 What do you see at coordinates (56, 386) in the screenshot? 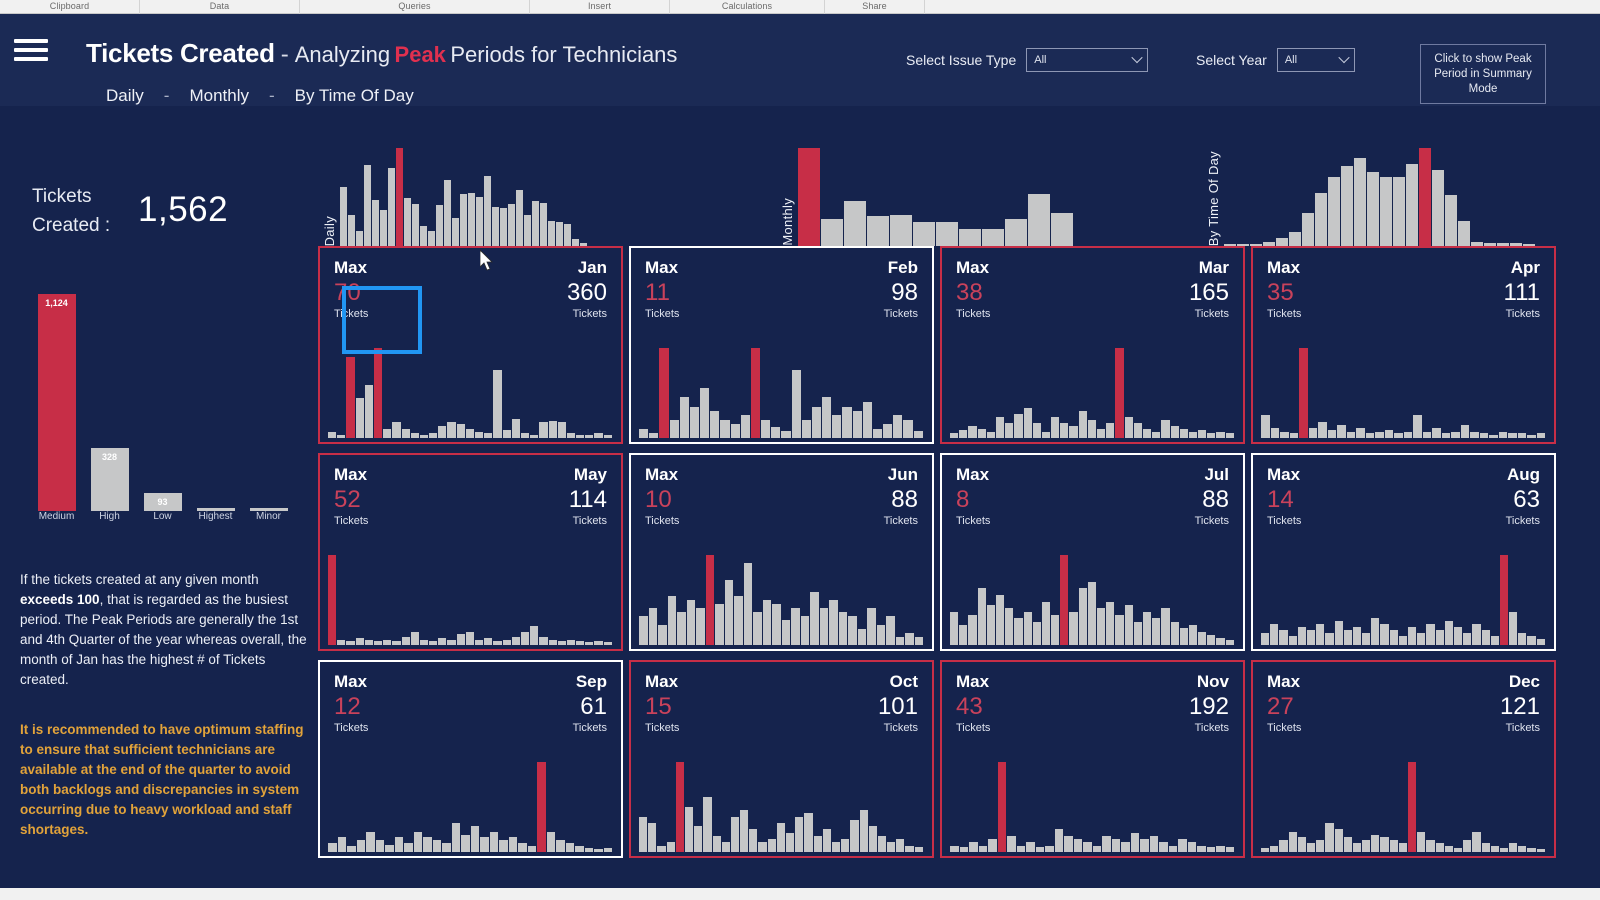
I see `priority-bar-column: 1,124` at bounding box center [56, 386].